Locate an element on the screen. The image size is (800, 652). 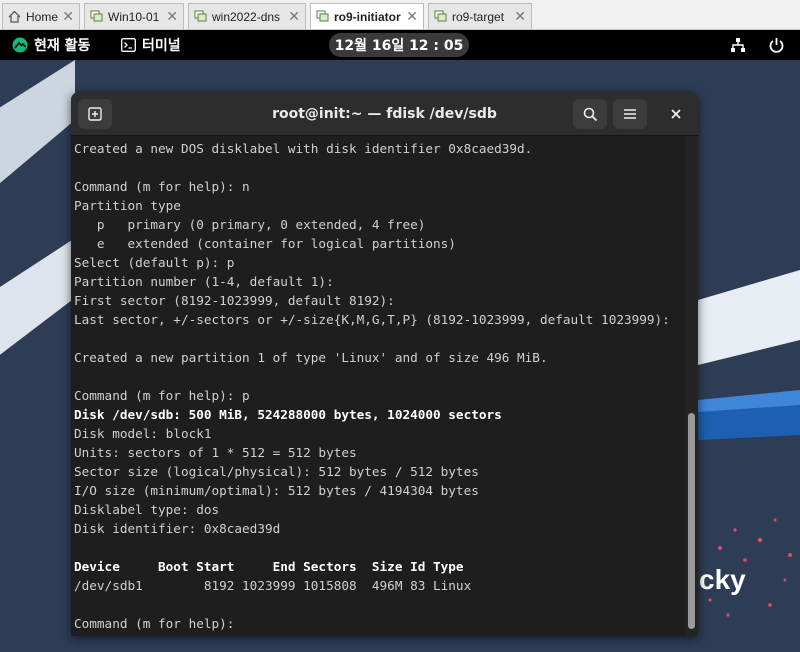
hamburger-menu-icon is located at coordinates (630, 114).